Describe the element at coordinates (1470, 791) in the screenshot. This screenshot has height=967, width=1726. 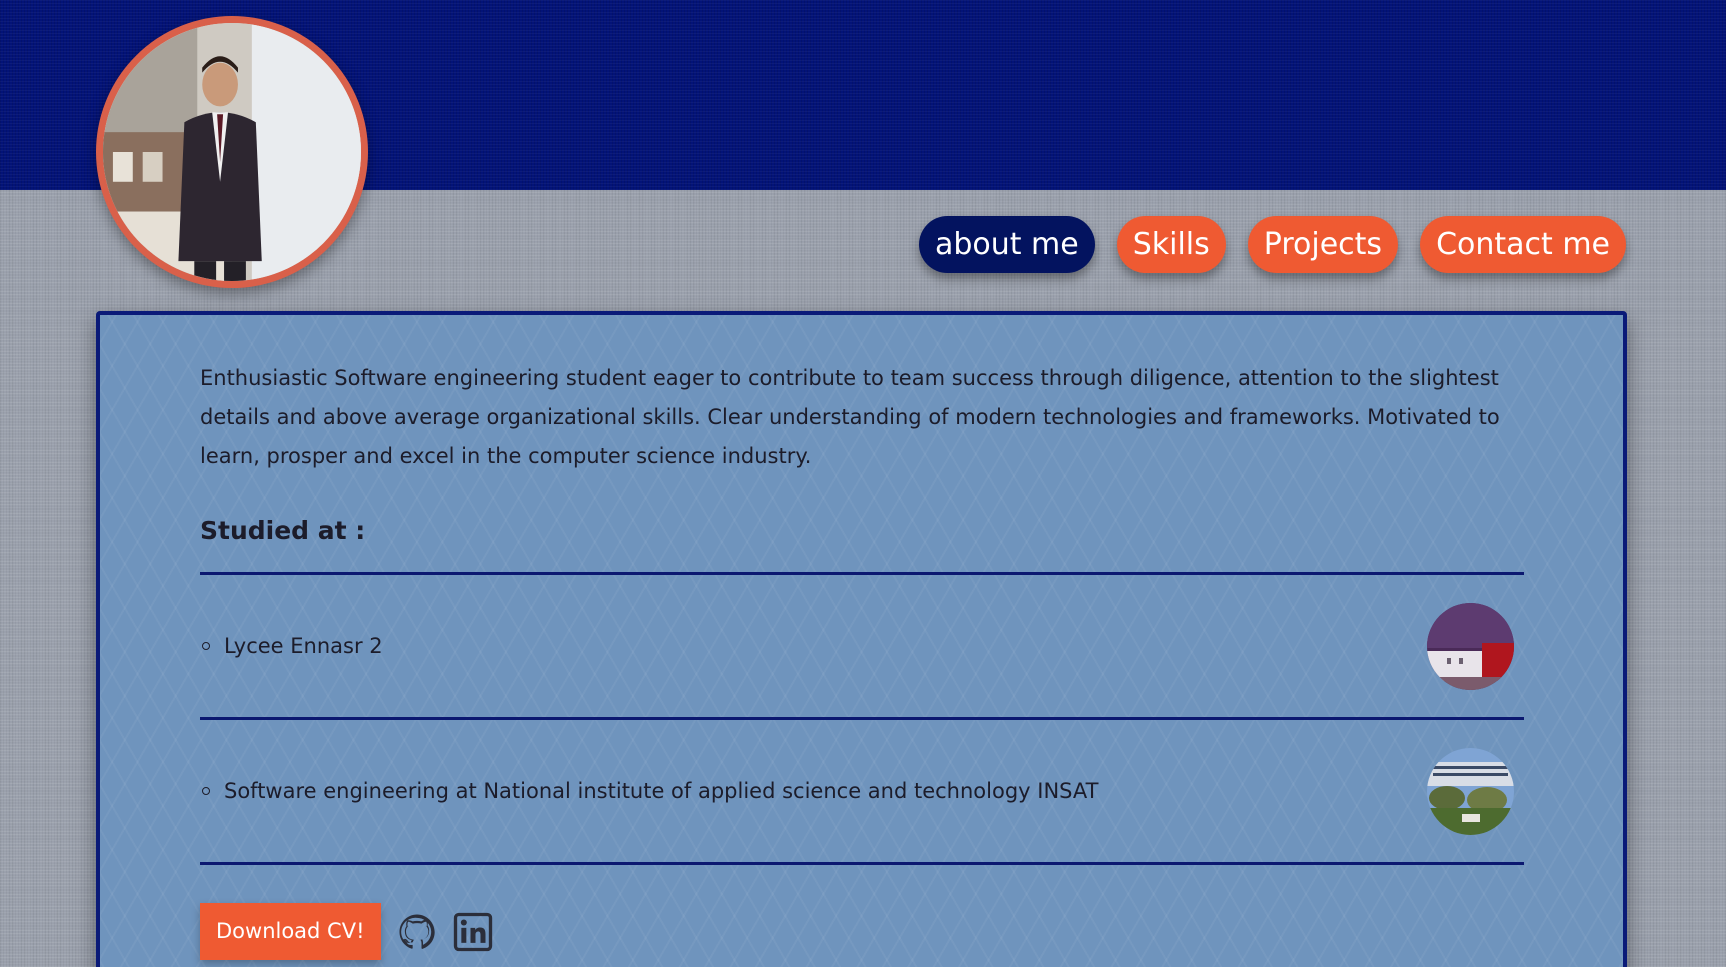
I see `university-photo-icon` at that location.